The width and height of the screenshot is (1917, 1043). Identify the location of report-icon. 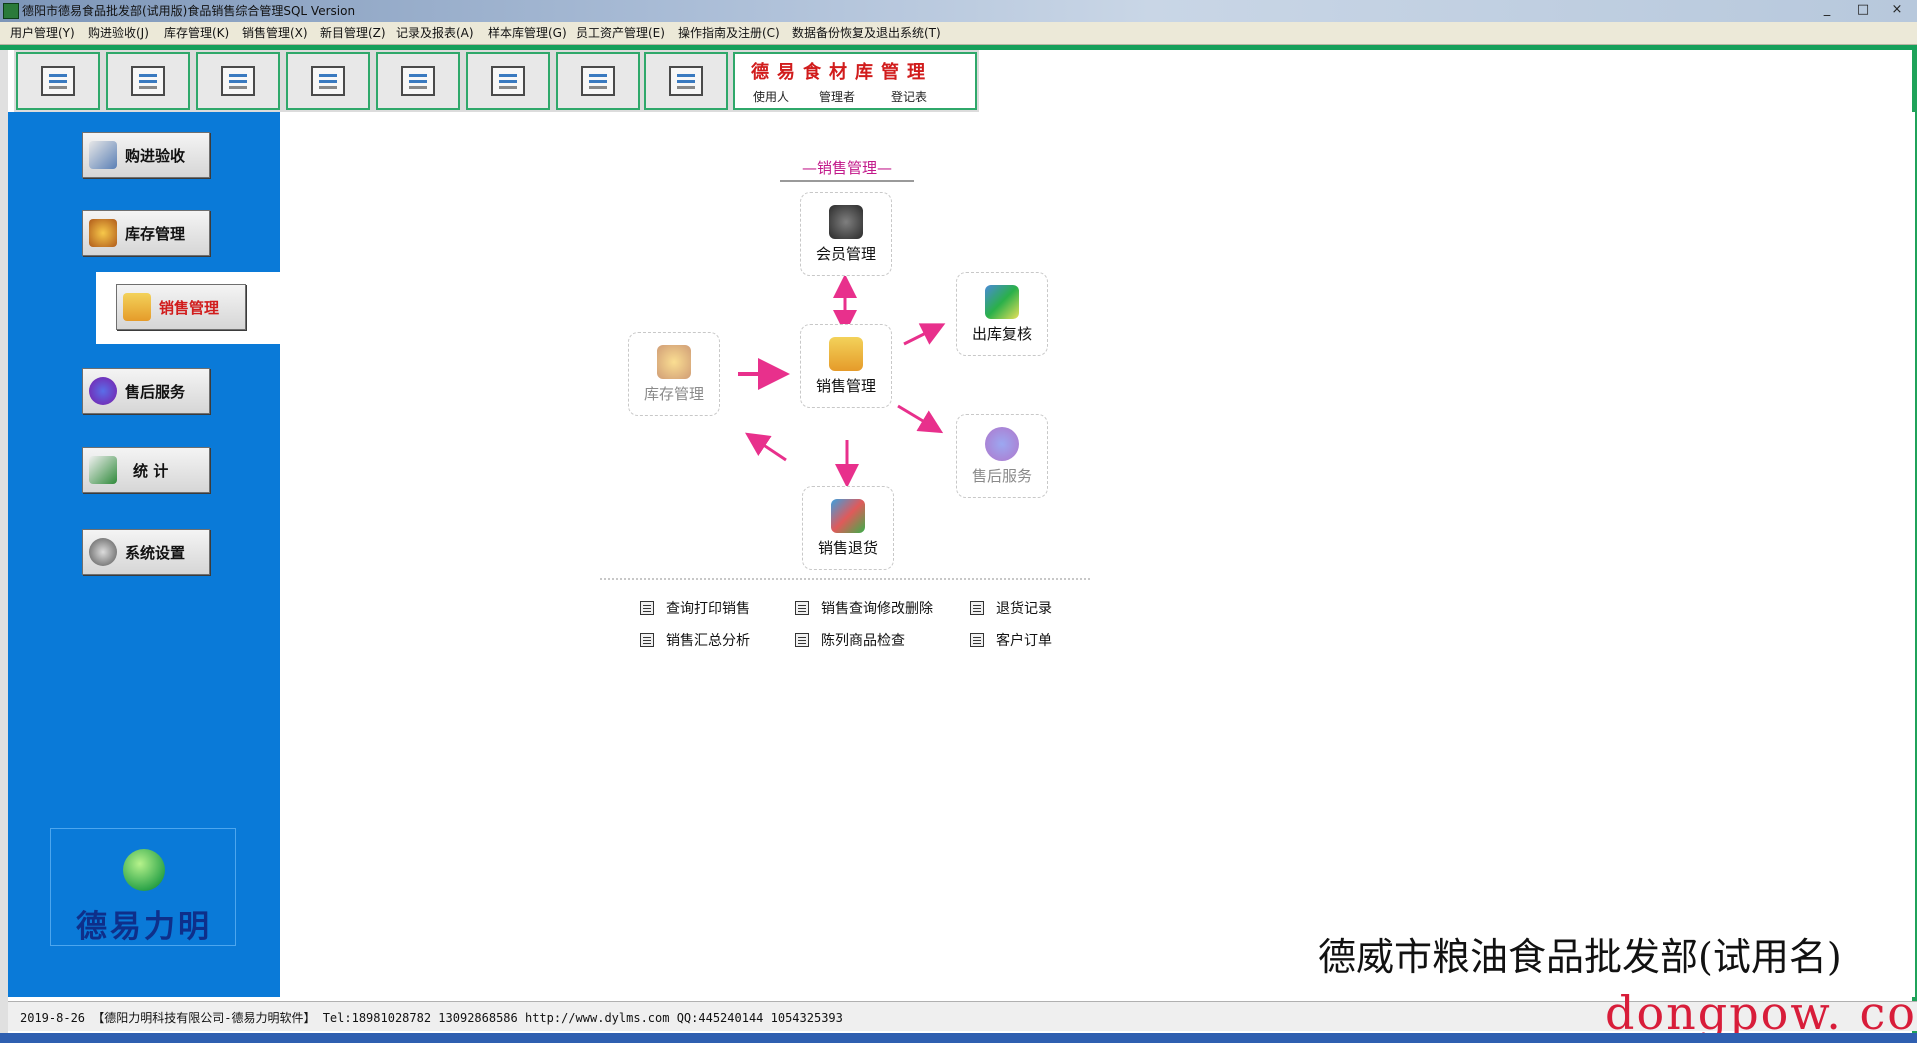
(328, 81).